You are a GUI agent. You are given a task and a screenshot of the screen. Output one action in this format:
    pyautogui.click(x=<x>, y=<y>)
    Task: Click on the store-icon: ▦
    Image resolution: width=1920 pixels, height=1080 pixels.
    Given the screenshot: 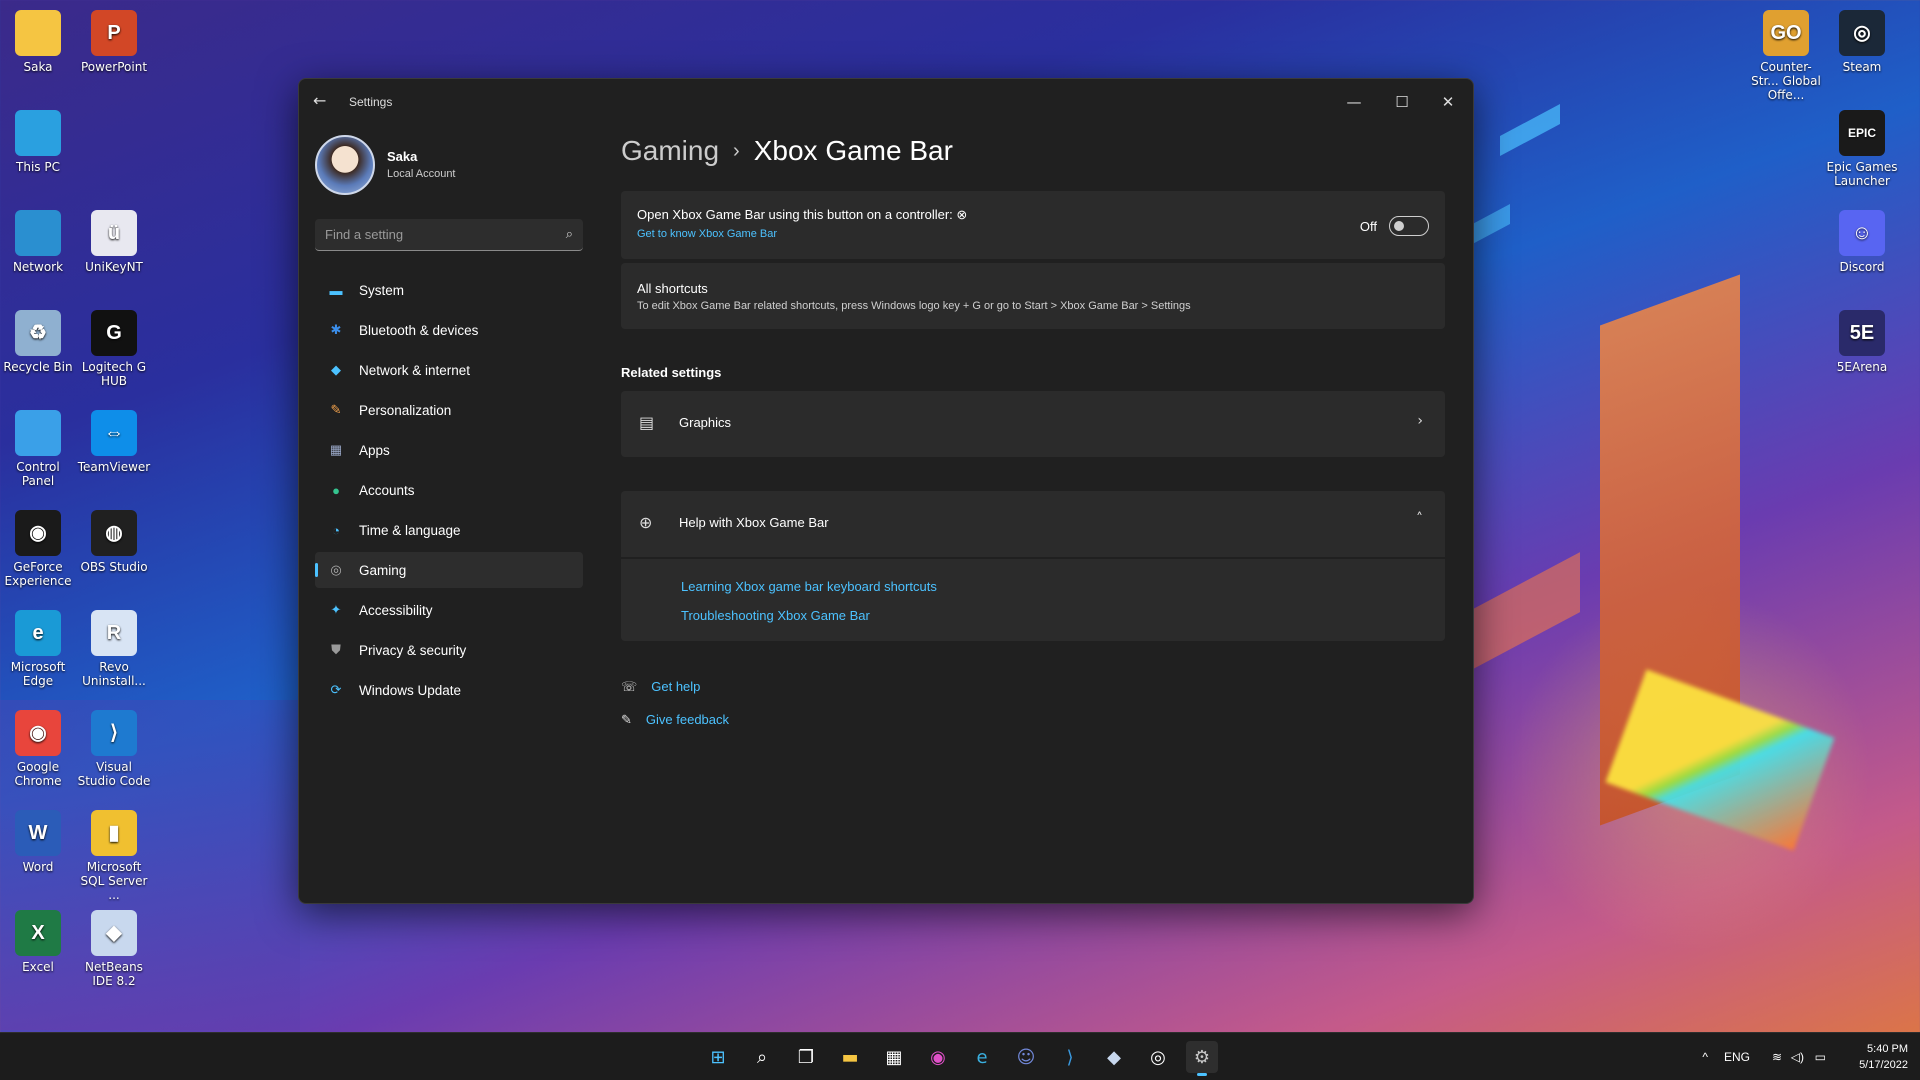 What is the action you would take?
    pyautogui.click(x=894, y=1057)
    